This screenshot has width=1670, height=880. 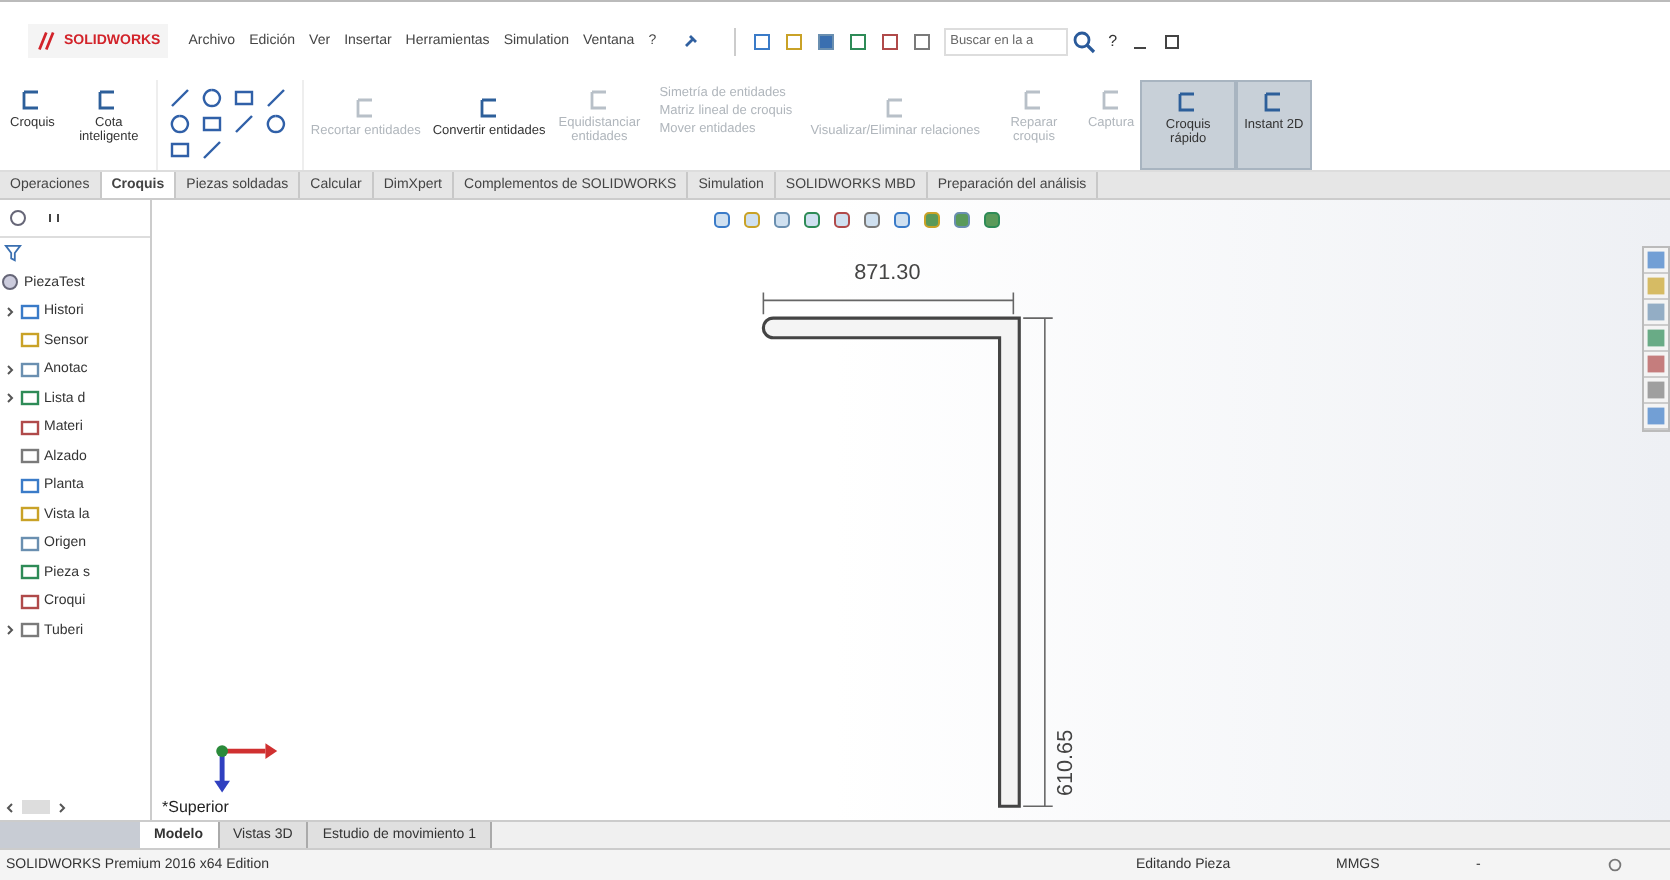 What do you see at coordinates (10, 282) in the screenshot?
I see `part-icon` at bounding box center [10, 282].